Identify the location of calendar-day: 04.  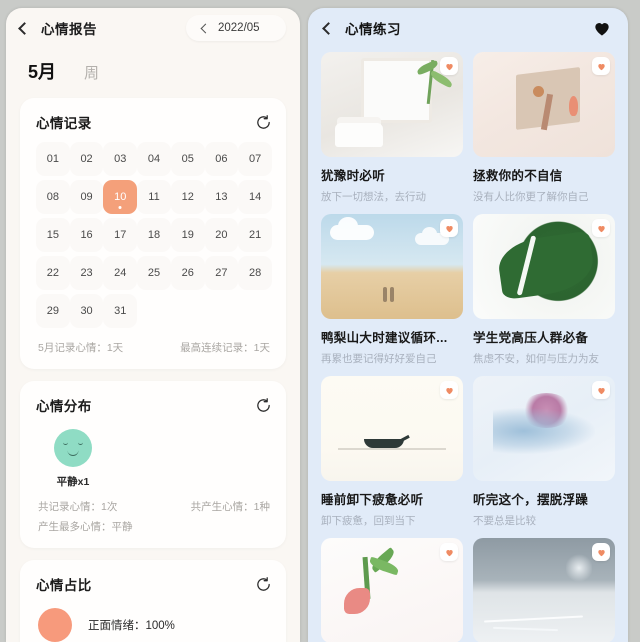
(154, 159).